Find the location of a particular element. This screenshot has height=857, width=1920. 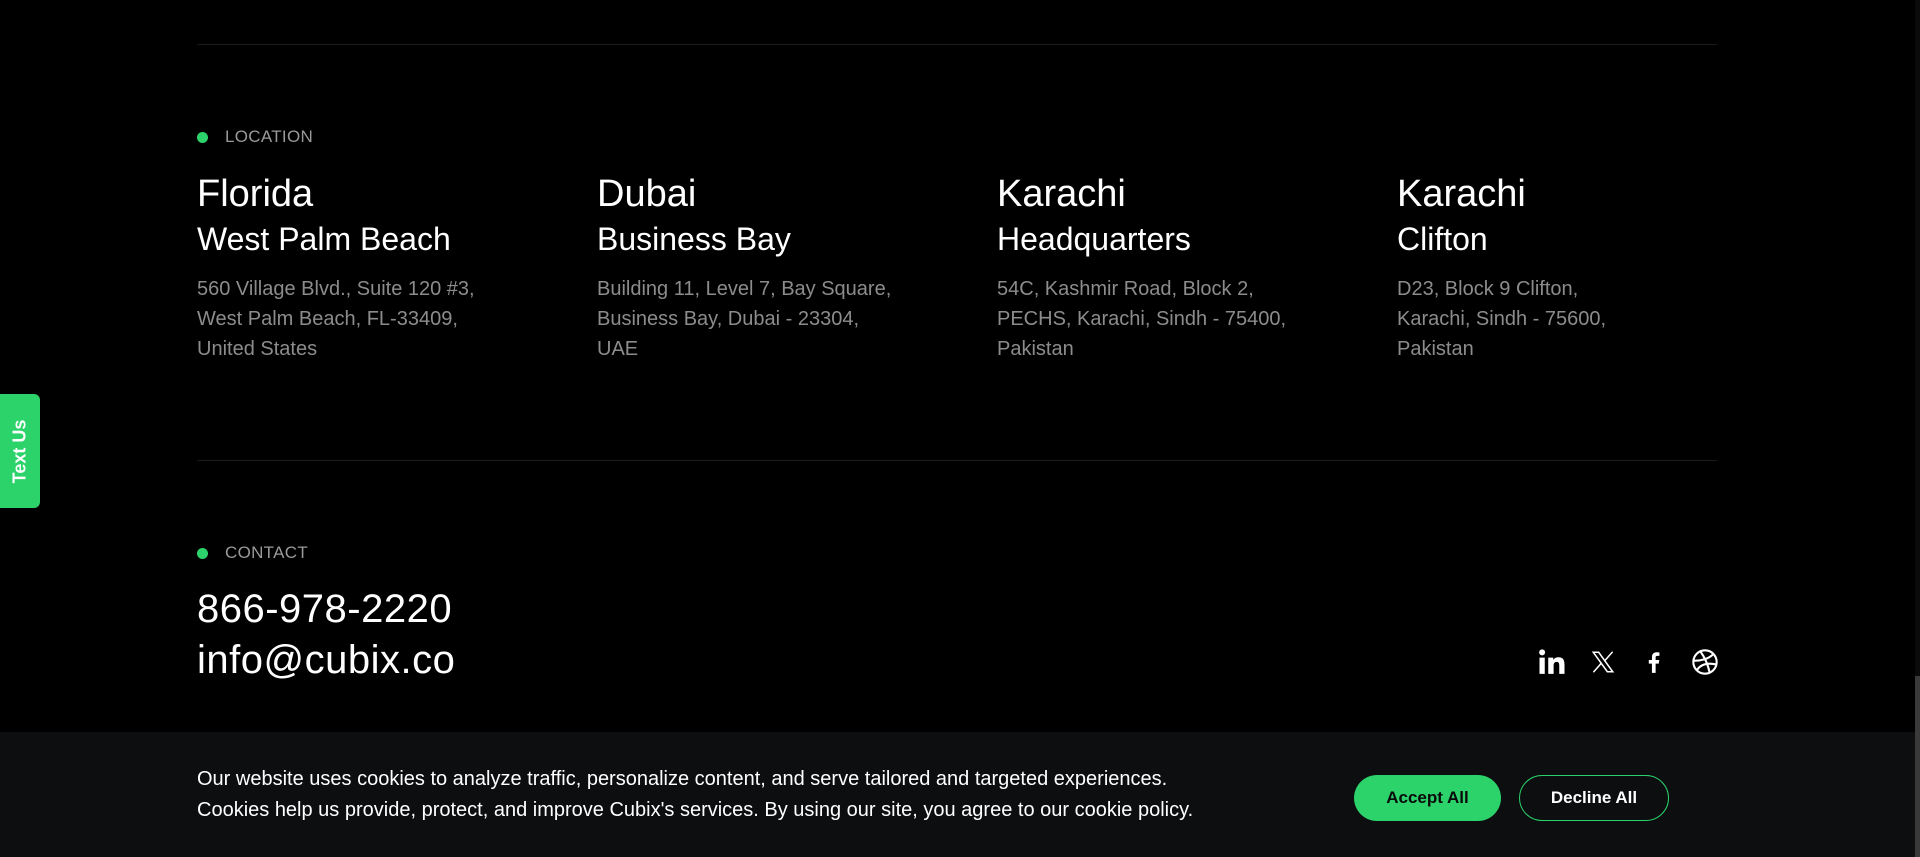

office-city: Dubai is located at coordinates (647, 194).